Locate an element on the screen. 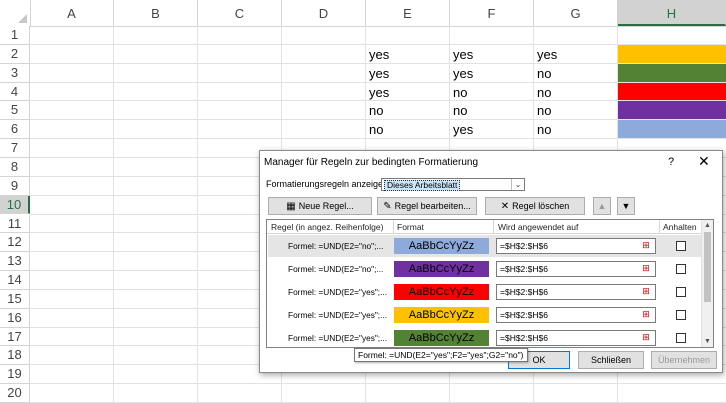  cell-g5: no is located at coordinates (542, 110).